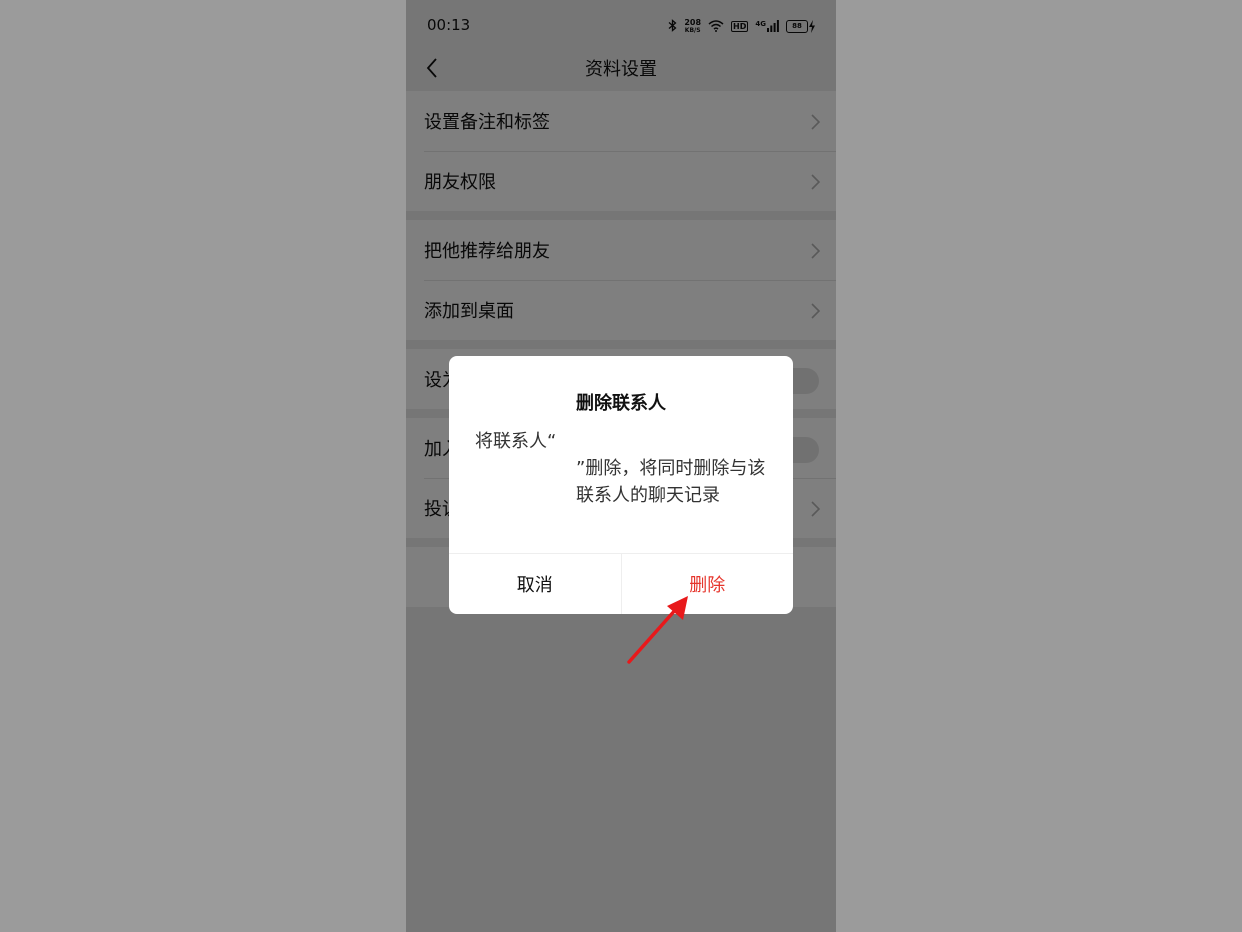 The height and width of the screenshot is (932, 1242). Describe the element at coordinates (657, 630) in the screenshot. I see `annotation-arrow-icon` at that location.